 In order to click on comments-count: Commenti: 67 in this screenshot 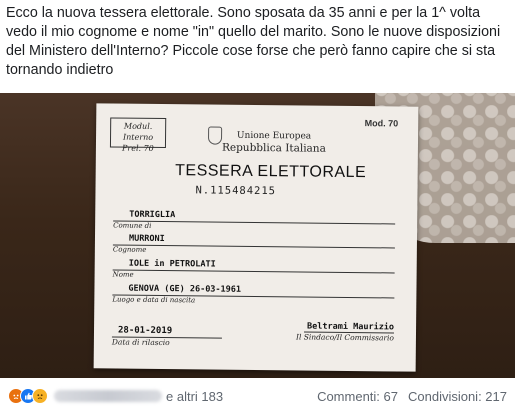, I will do `click(357, 396)`.